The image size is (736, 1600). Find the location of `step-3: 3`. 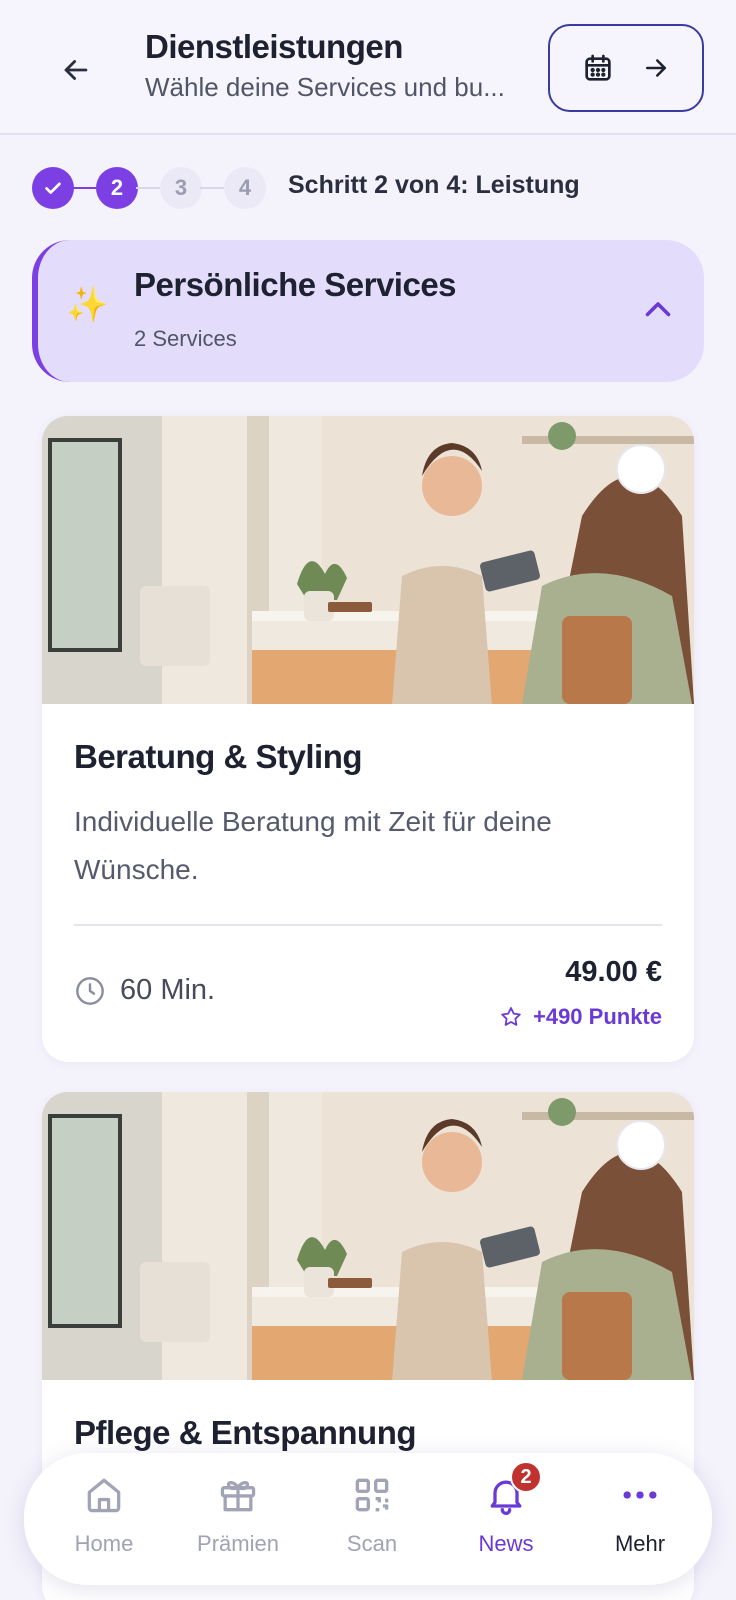

step-3: 3 is located at coordinates (181, 188).